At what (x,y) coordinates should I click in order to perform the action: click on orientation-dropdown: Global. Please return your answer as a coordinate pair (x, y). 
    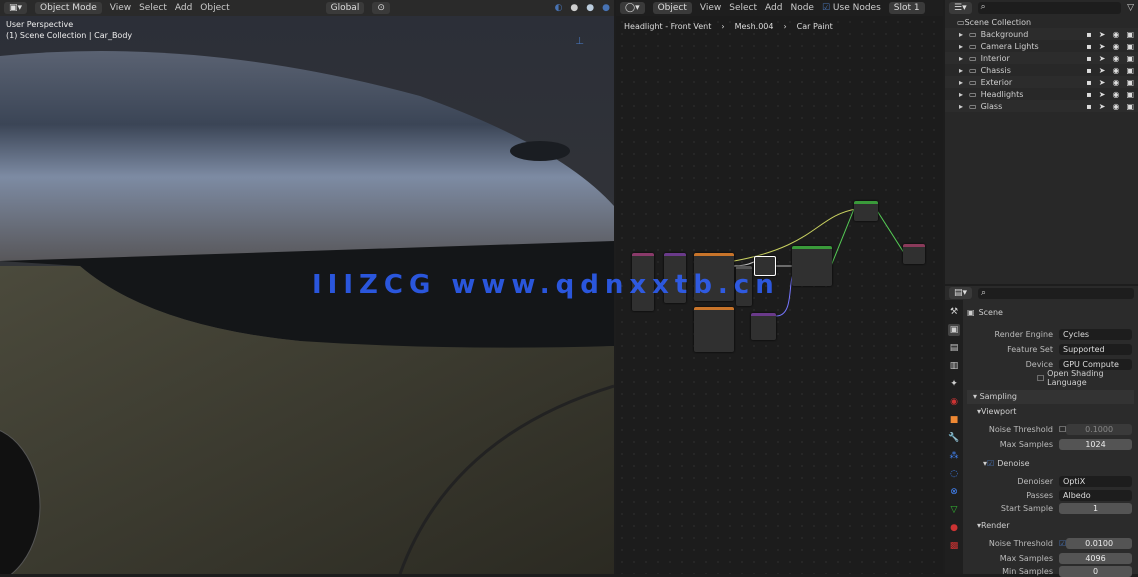
    Looking at the image, I should click on (345, 8).